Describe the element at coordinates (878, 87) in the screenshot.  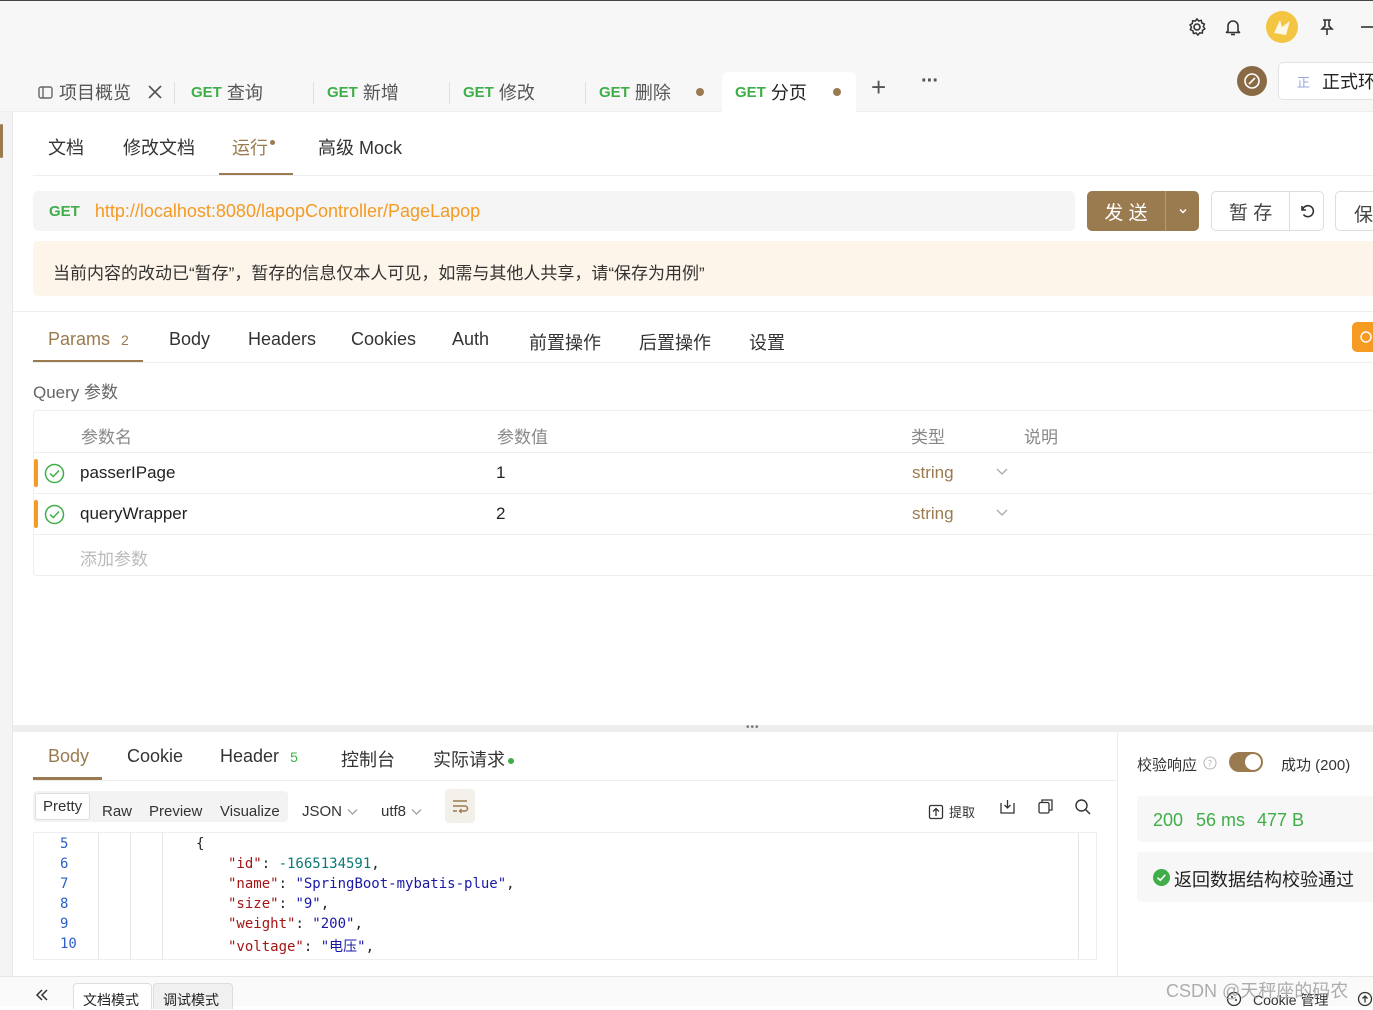
I see `add-tab-button: +` at that location.